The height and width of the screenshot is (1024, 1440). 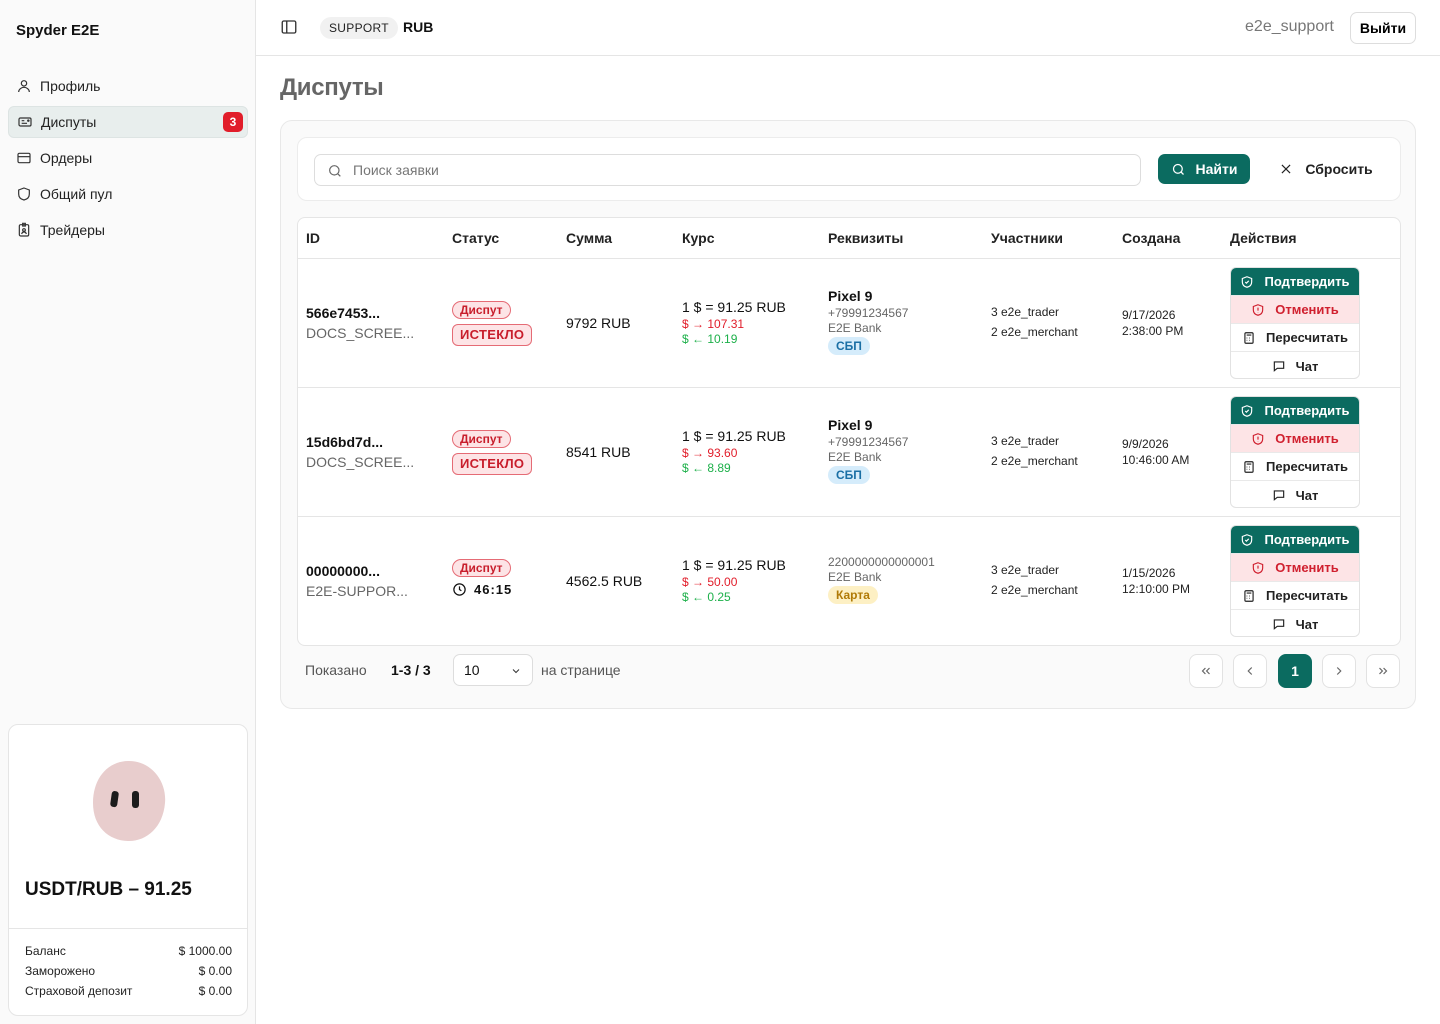 I want to click on last-page-button, so click(x=1383, y=671).